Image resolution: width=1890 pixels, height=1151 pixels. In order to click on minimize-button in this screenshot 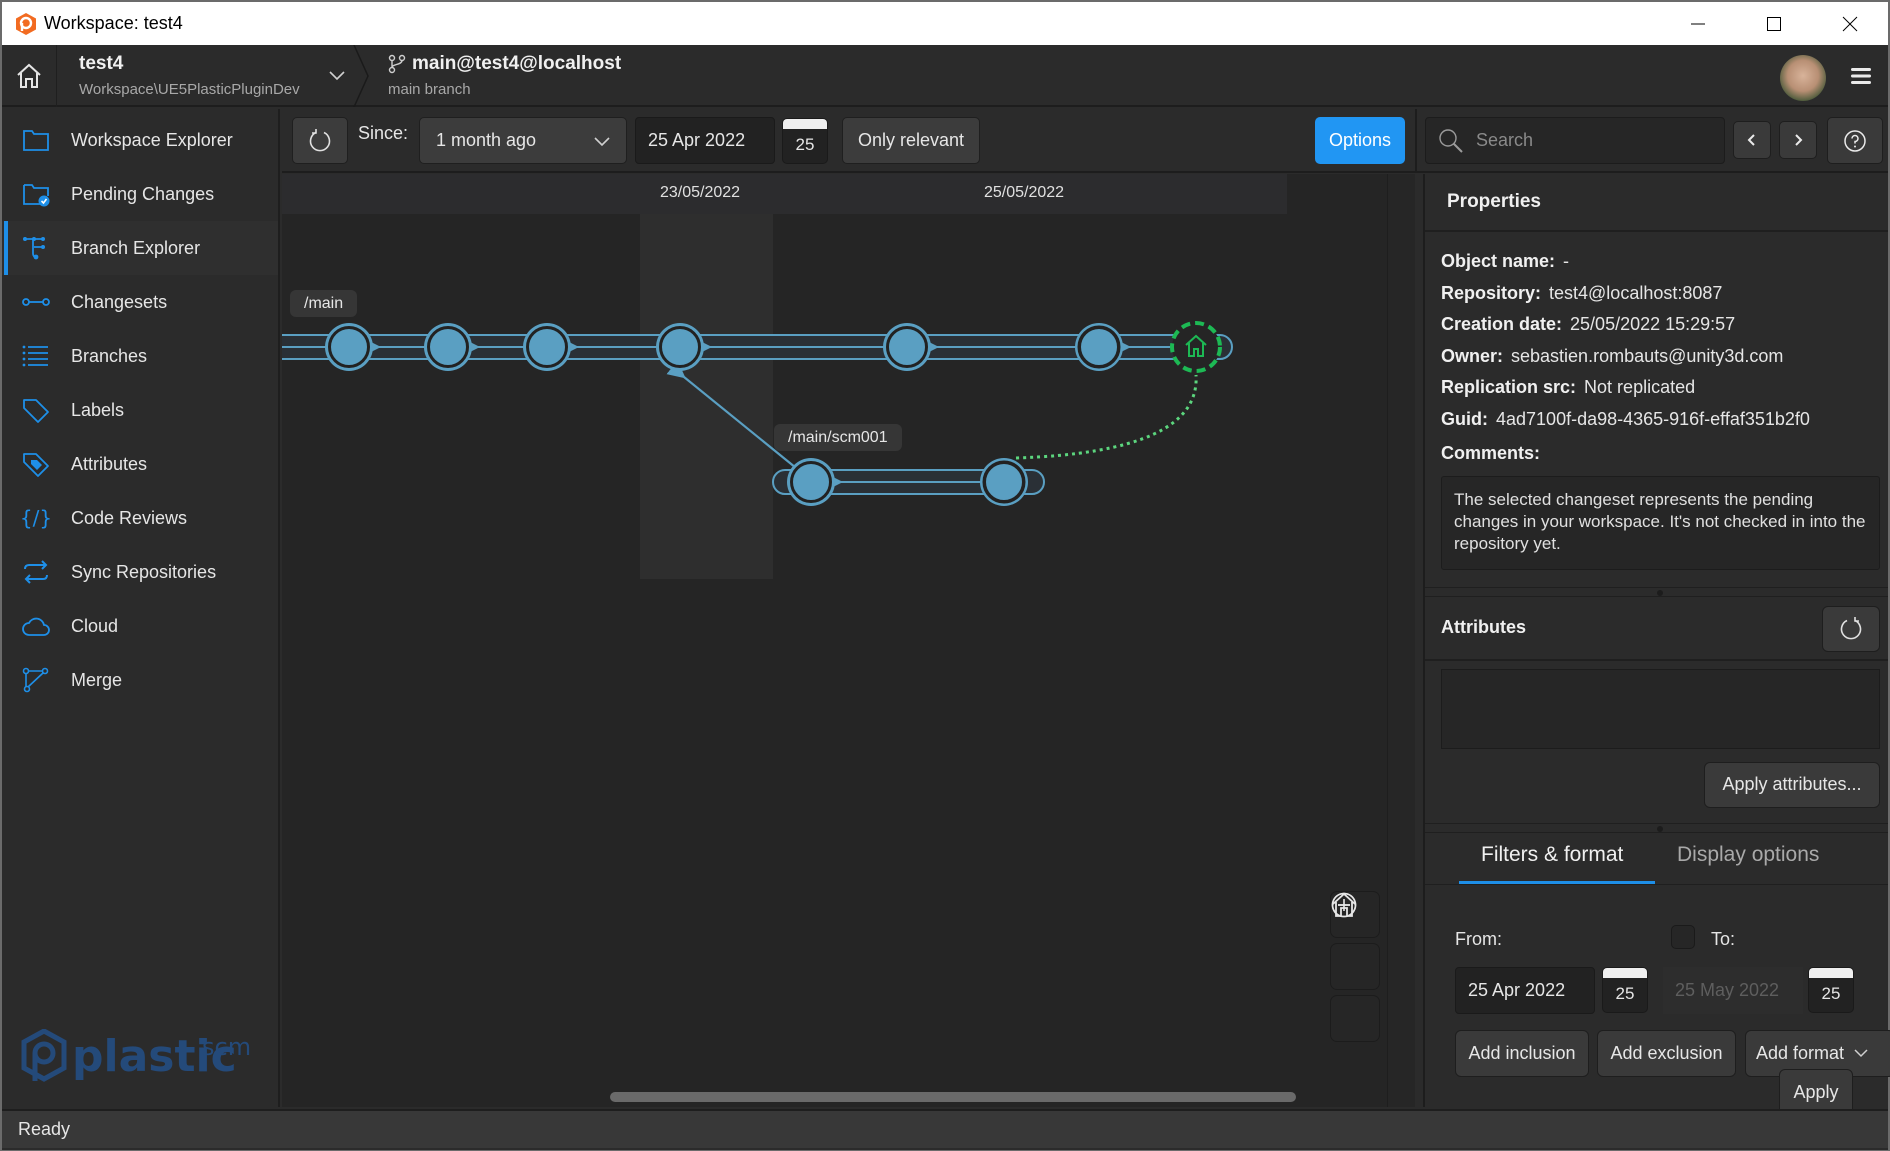, I will do `click(1698, 23)`.